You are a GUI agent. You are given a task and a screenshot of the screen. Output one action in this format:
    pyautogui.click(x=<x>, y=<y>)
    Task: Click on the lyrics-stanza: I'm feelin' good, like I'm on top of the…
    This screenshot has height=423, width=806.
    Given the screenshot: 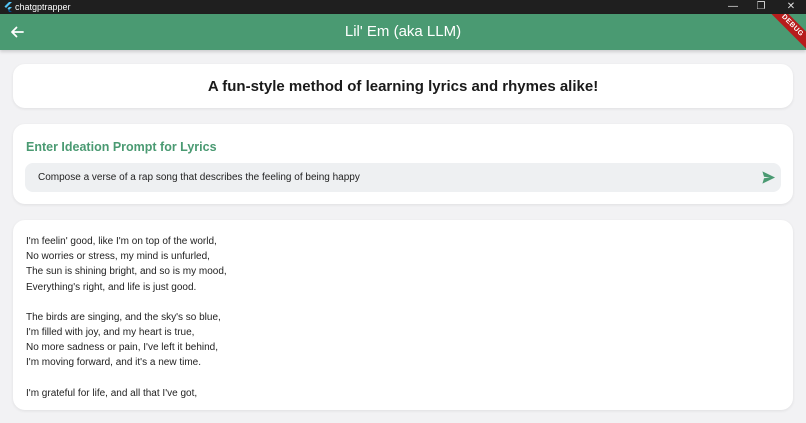 What is the action you would take?
    pyautogui.click(x=126, y=264)
    